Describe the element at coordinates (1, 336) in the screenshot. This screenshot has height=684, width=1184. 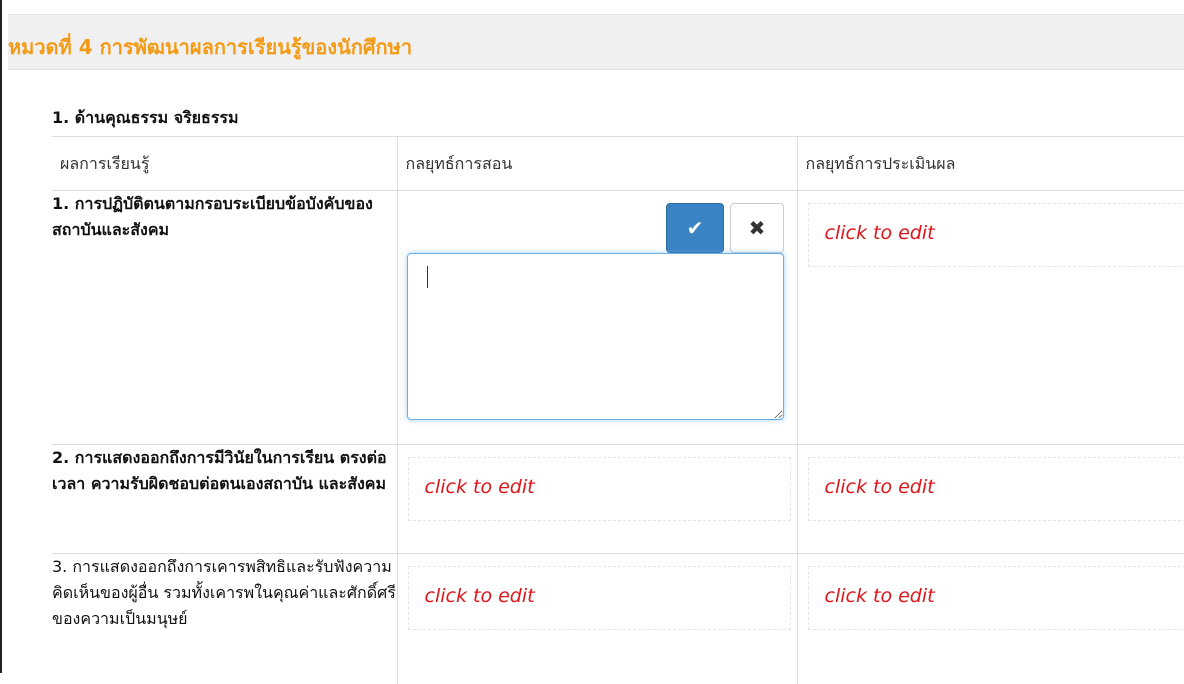
I see `left-border` at that location.